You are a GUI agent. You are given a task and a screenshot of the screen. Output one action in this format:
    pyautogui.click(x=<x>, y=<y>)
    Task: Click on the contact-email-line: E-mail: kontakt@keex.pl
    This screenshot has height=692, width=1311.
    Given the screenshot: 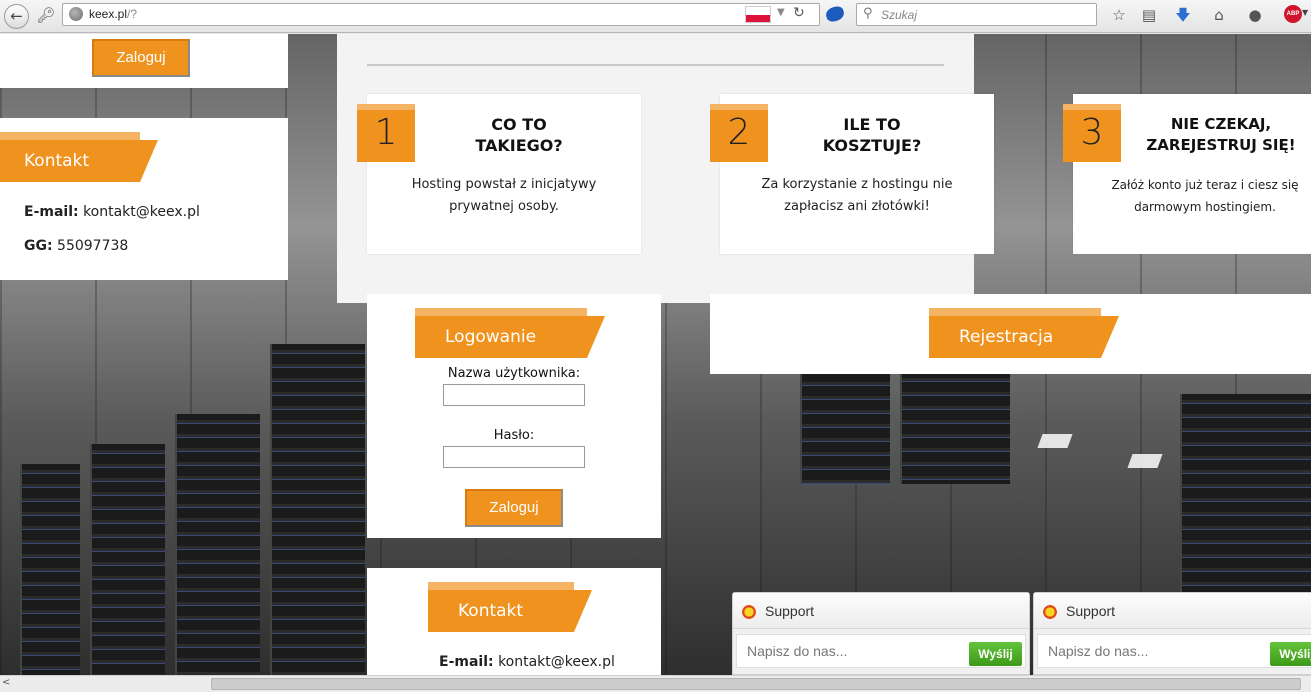 What is the action you would take?
    pyautogui.click(x=527, y=662)
    